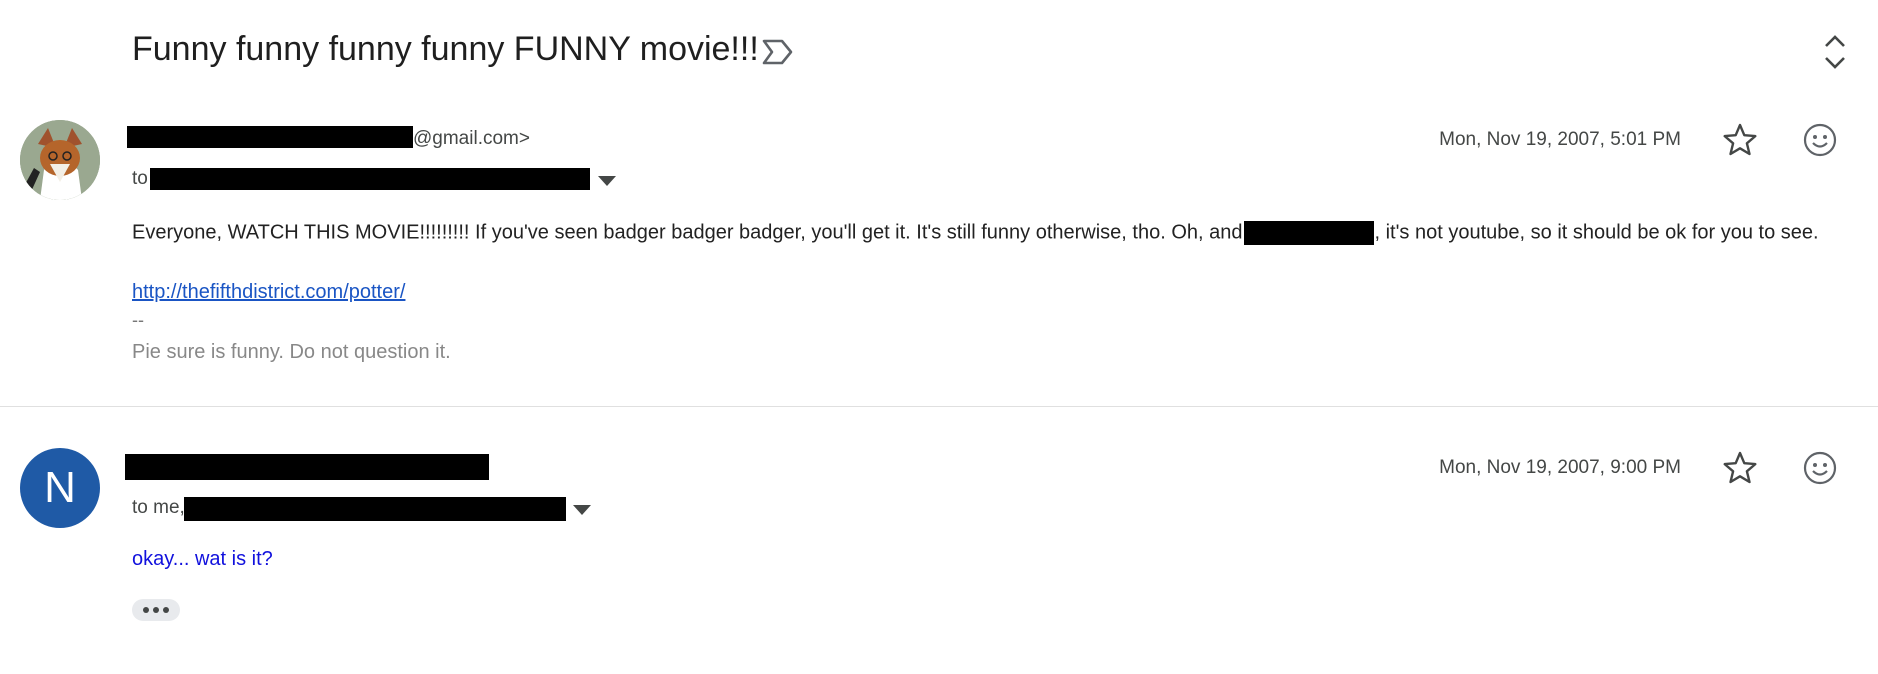  Describe the element at coordinates (291, 352) in the screenshot. I see `signature-text: Pie sure is funny. Do not question it.` at that location.